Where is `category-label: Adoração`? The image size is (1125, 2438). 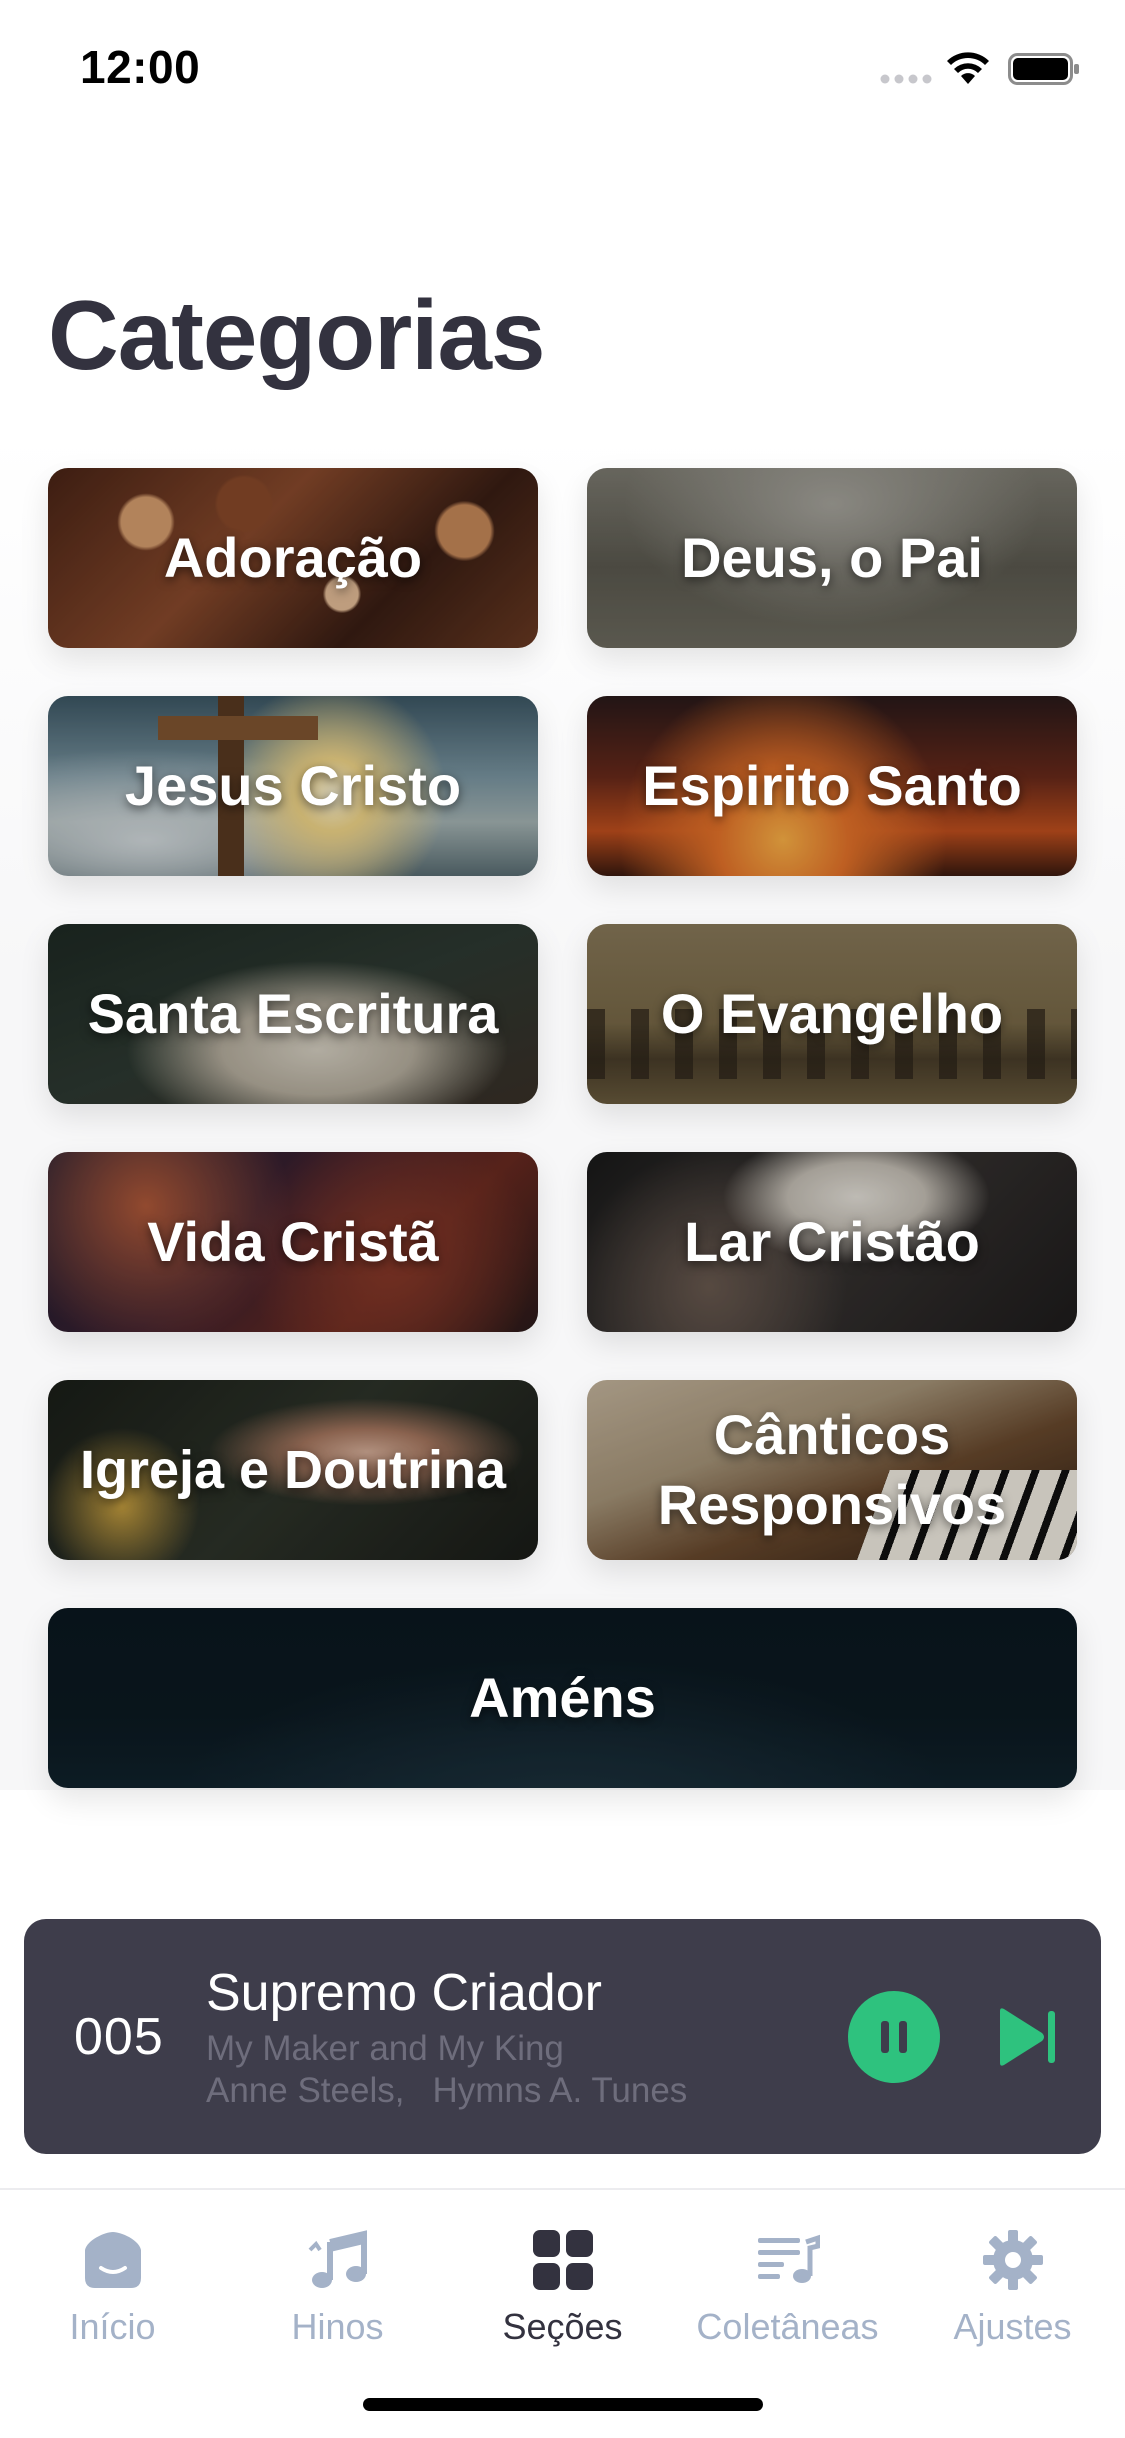 category-label: Adoração is located at coordinates (293, 557).